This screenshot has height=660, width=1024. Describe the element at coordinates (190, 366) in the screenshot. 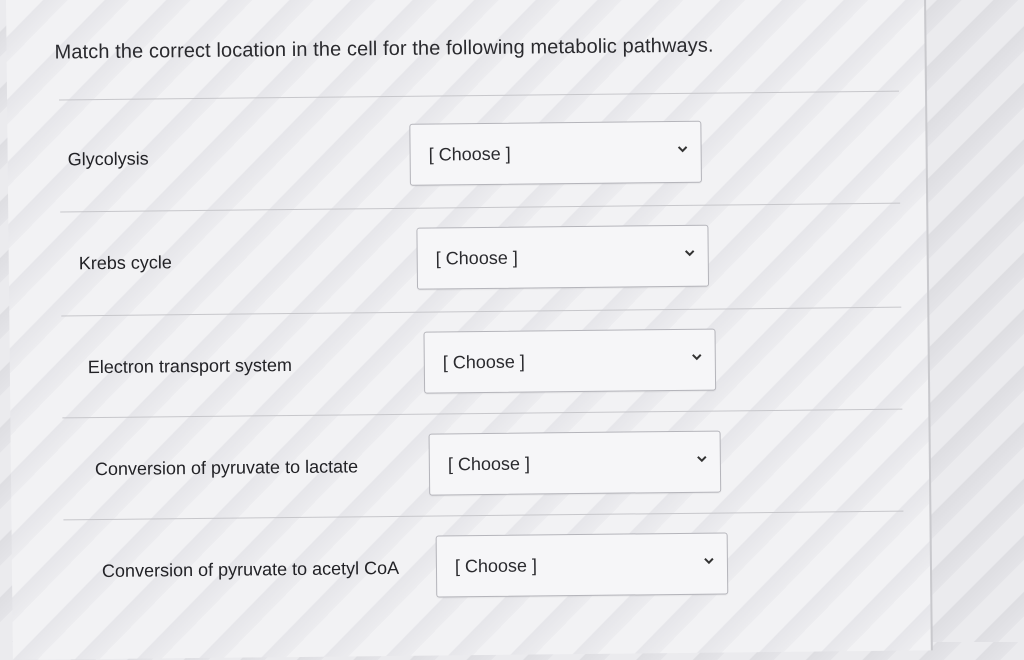

I see `match-row-label: Electron transport system` at that location.